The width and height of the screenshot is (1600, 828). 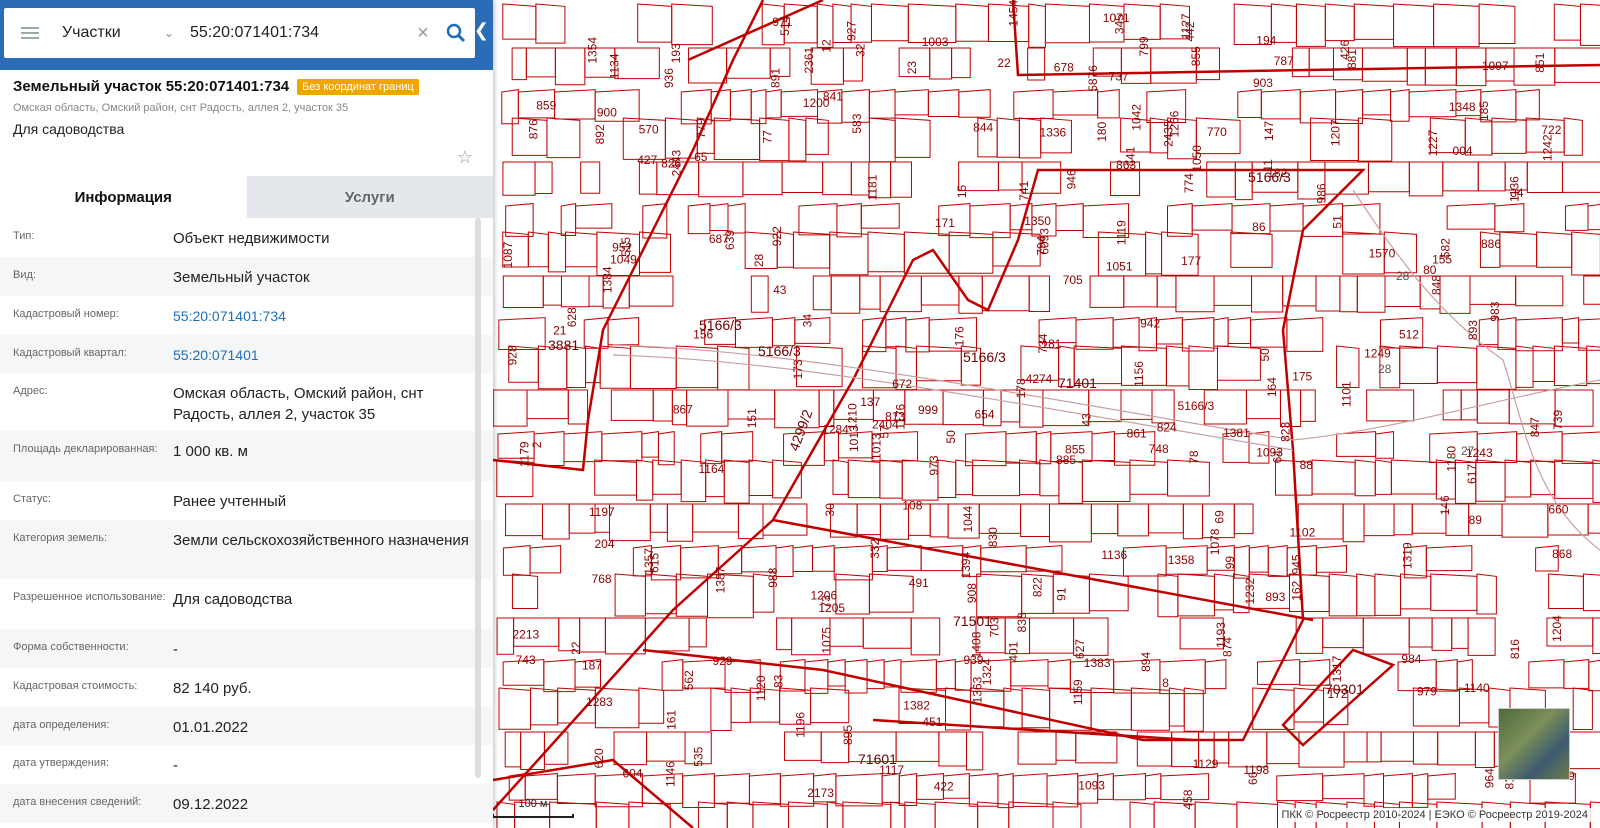 What do you see at coordinates (1086, 420) in the screenshot?
I see `parcel-label: 43` at bounding box center [1086, 420].